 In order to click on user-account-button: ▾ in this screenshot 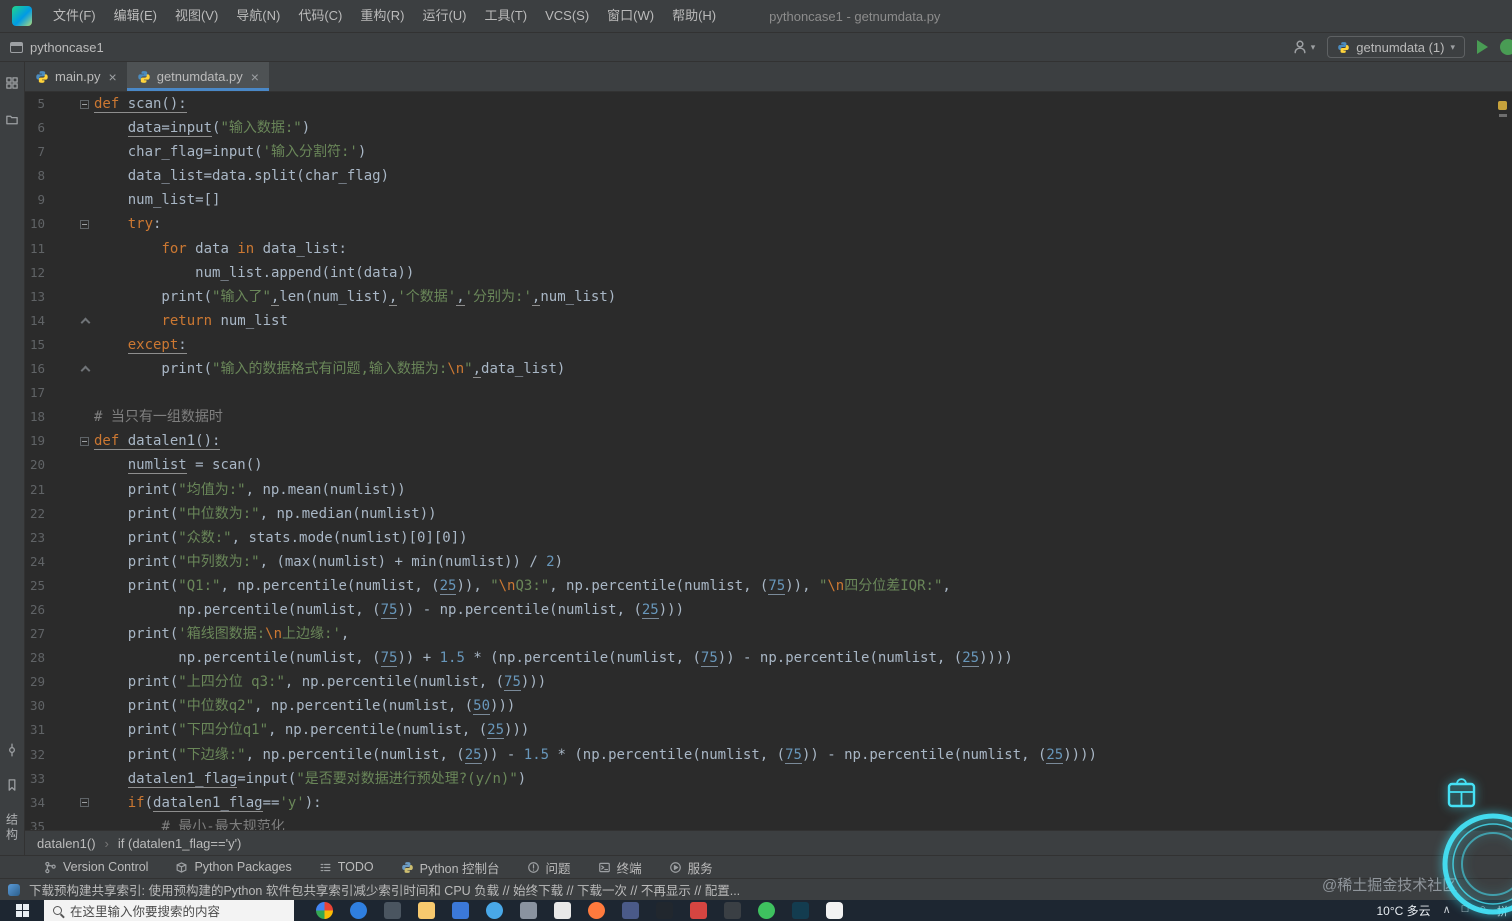, I will do `click(1303, 47)`.